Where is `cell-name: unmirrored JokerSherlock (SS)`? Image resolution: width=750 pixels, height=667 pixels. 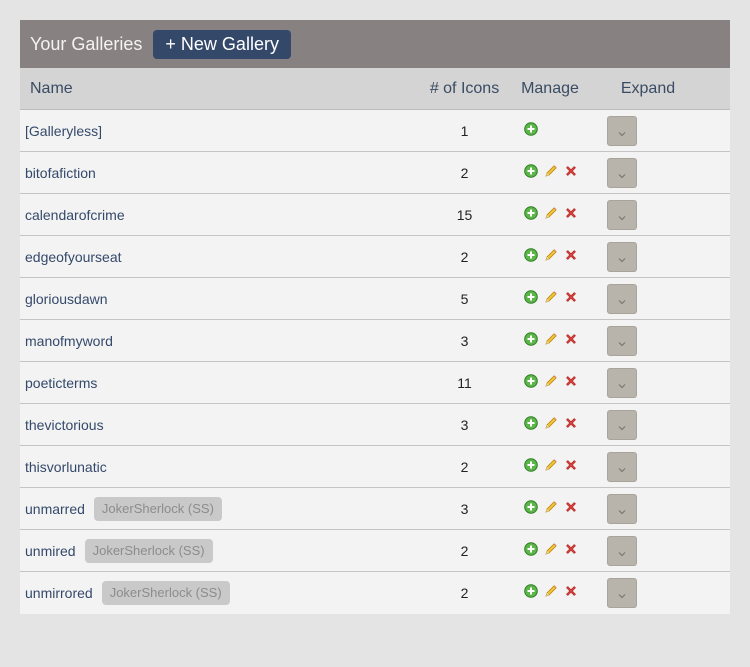 cell-name: unmirrored JokerSherlock (SS) is located at coordinates (220, 593).